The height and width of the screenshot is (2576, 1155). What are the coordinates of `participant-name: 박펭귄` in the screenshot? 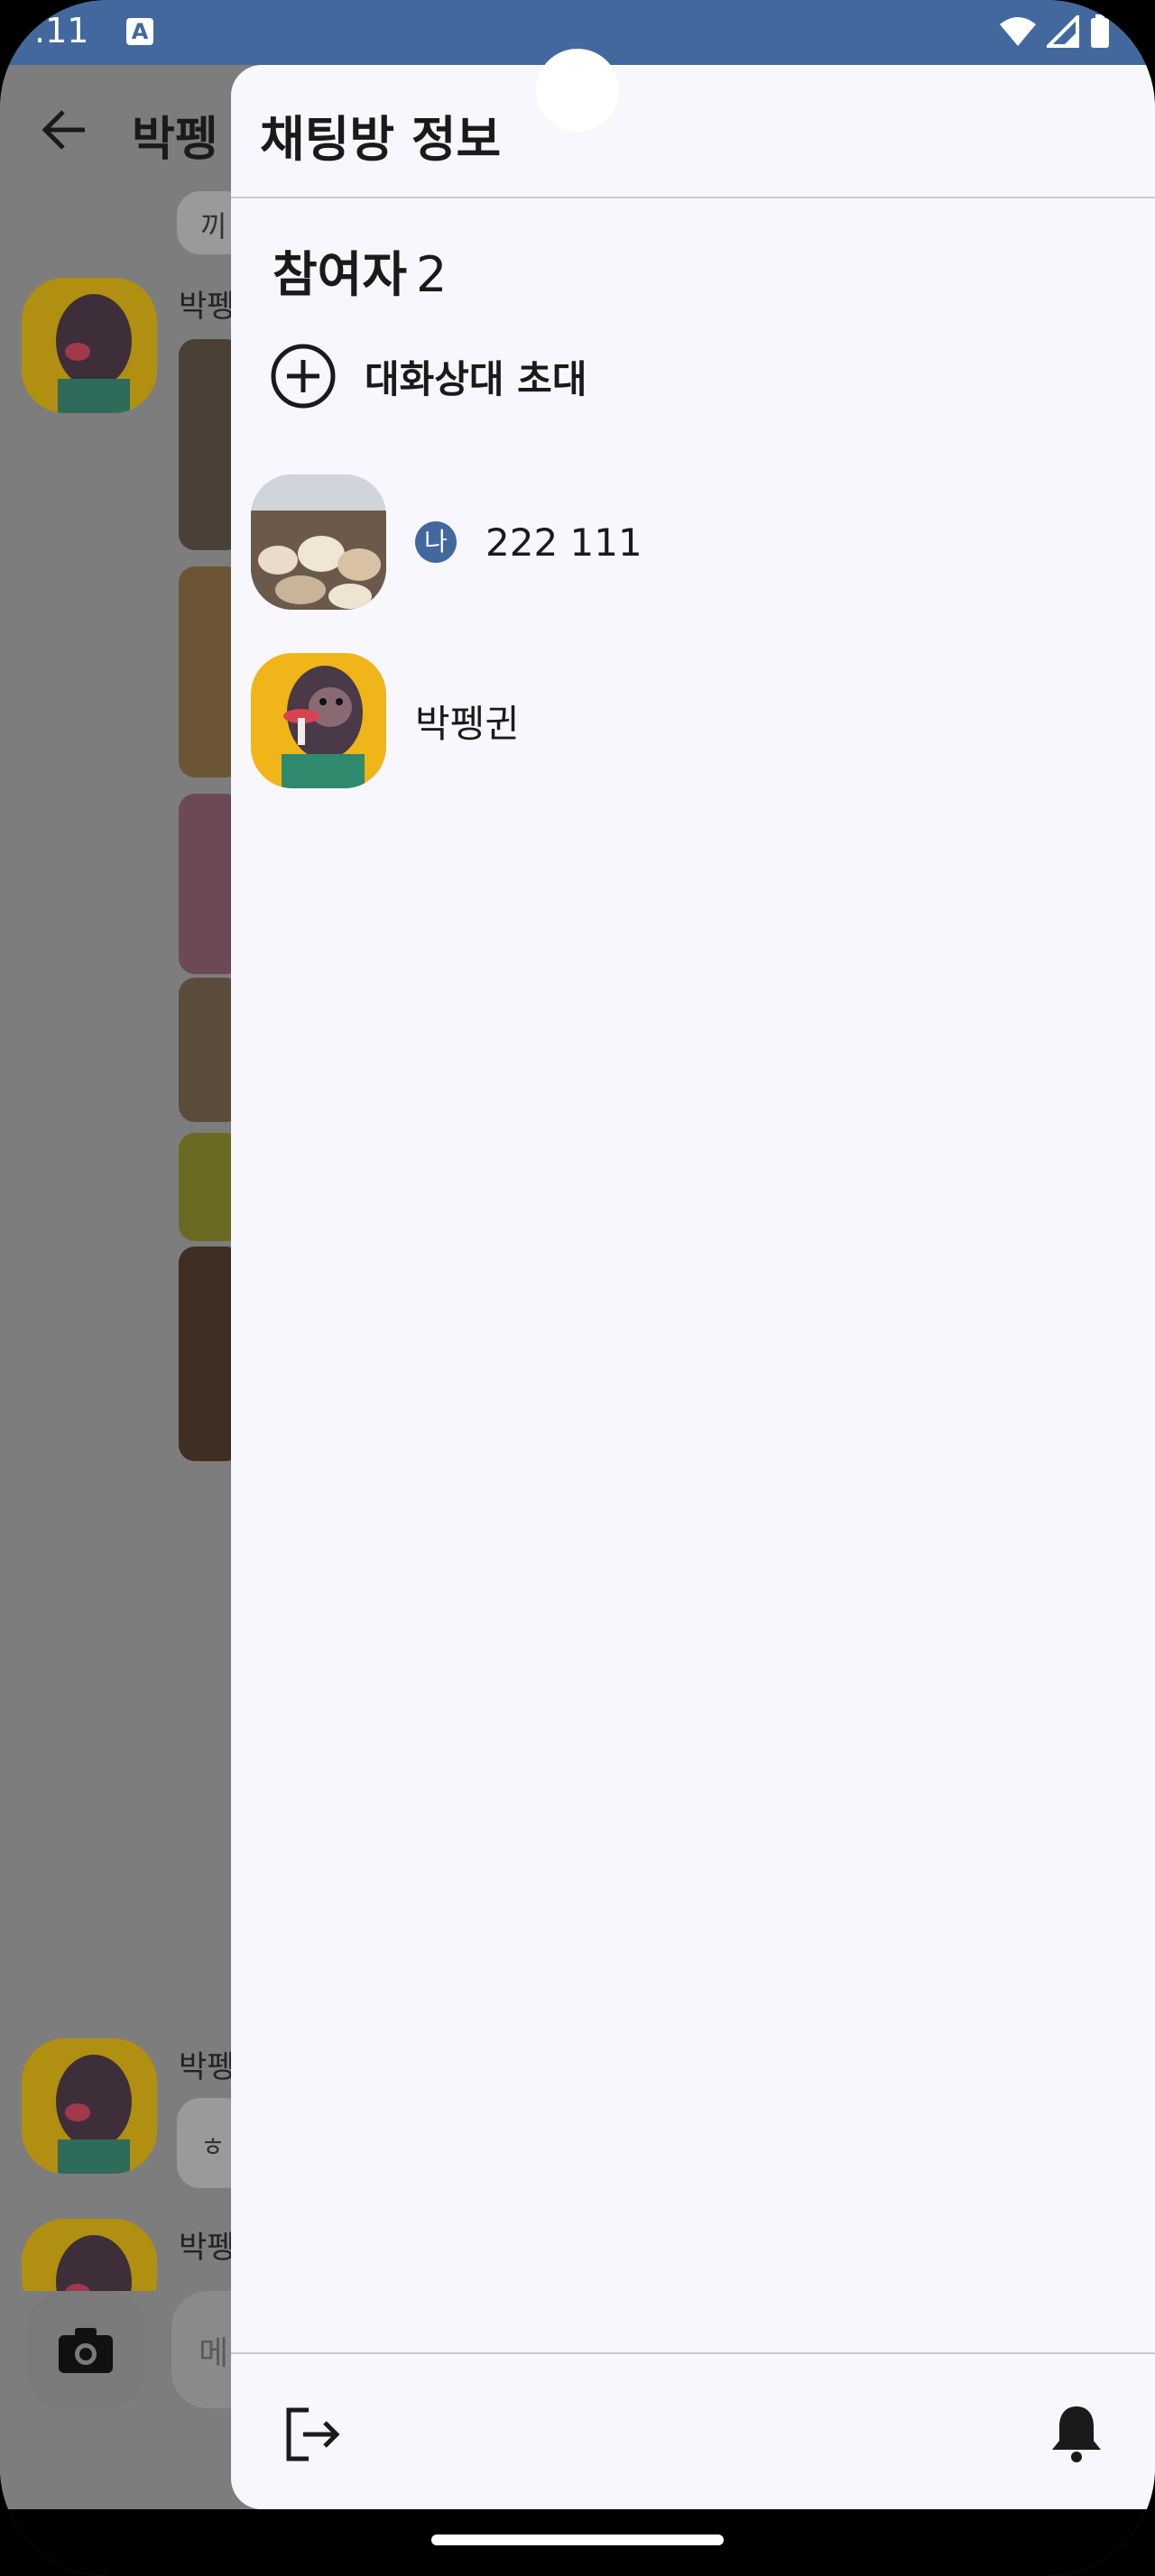 It's located at (467, 723).